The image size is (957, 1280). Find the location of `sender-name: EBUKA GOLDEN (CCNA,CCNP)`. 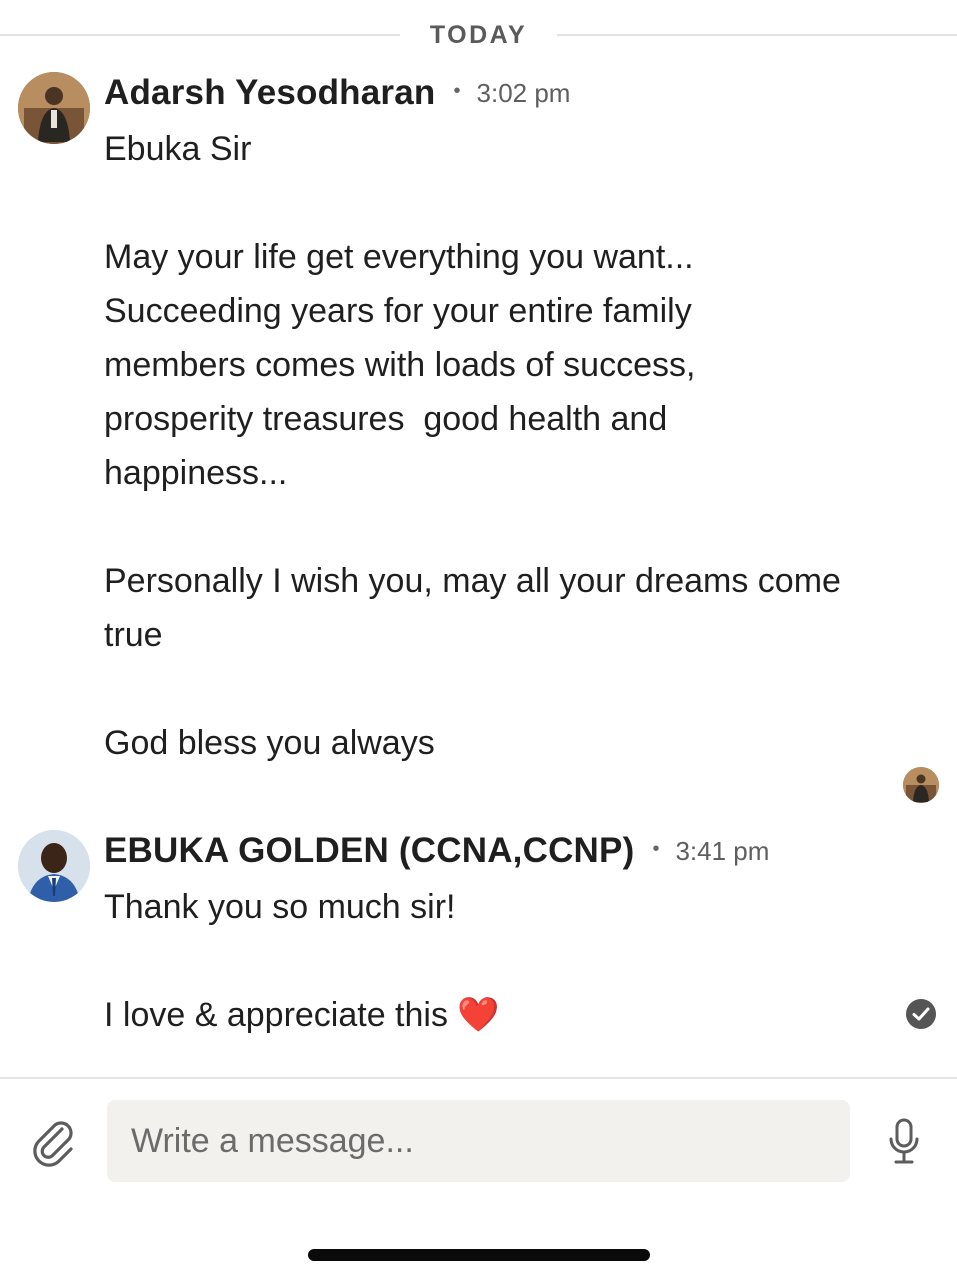

sender-name: EBUKA GOLDEN (CCNA,CCNP) is located at coordinates (369, 851).